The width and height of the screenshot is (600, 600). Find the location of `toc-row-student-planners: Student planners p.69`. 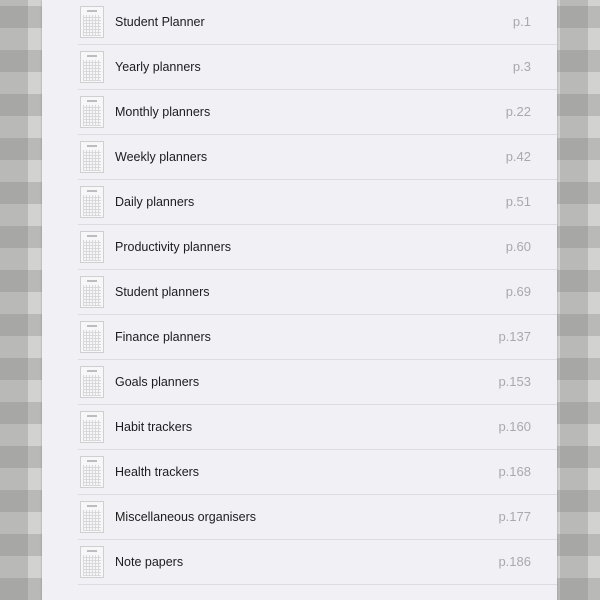

toc-row-student-planners: Student planners p.69 is located at coordinates (317, 292).